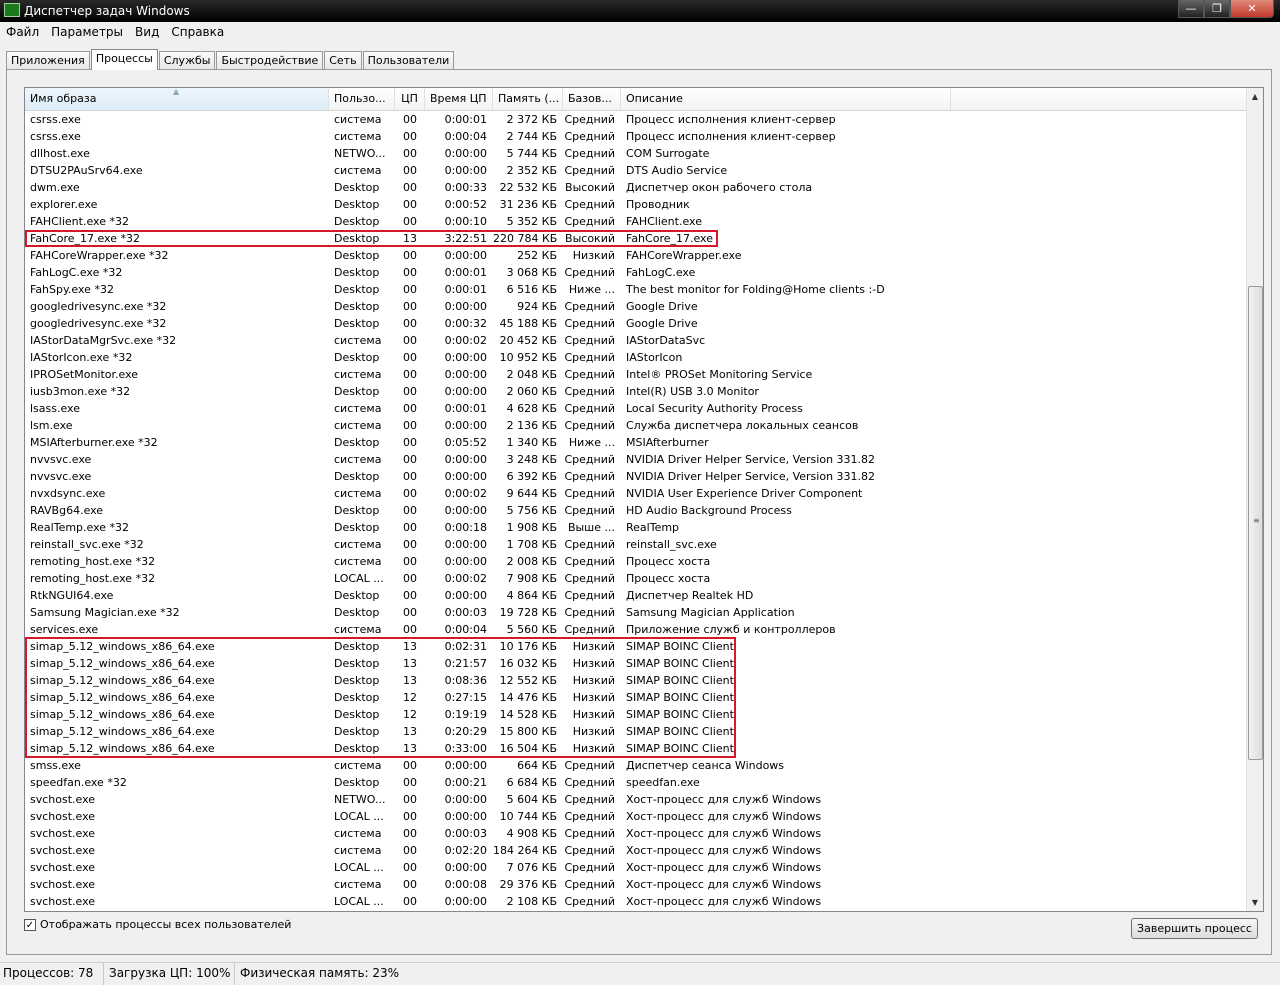  Describe the element at coordinates (465, 850) in the screenshot. I see `cell-cpu-time: 0:02:20` at that location.